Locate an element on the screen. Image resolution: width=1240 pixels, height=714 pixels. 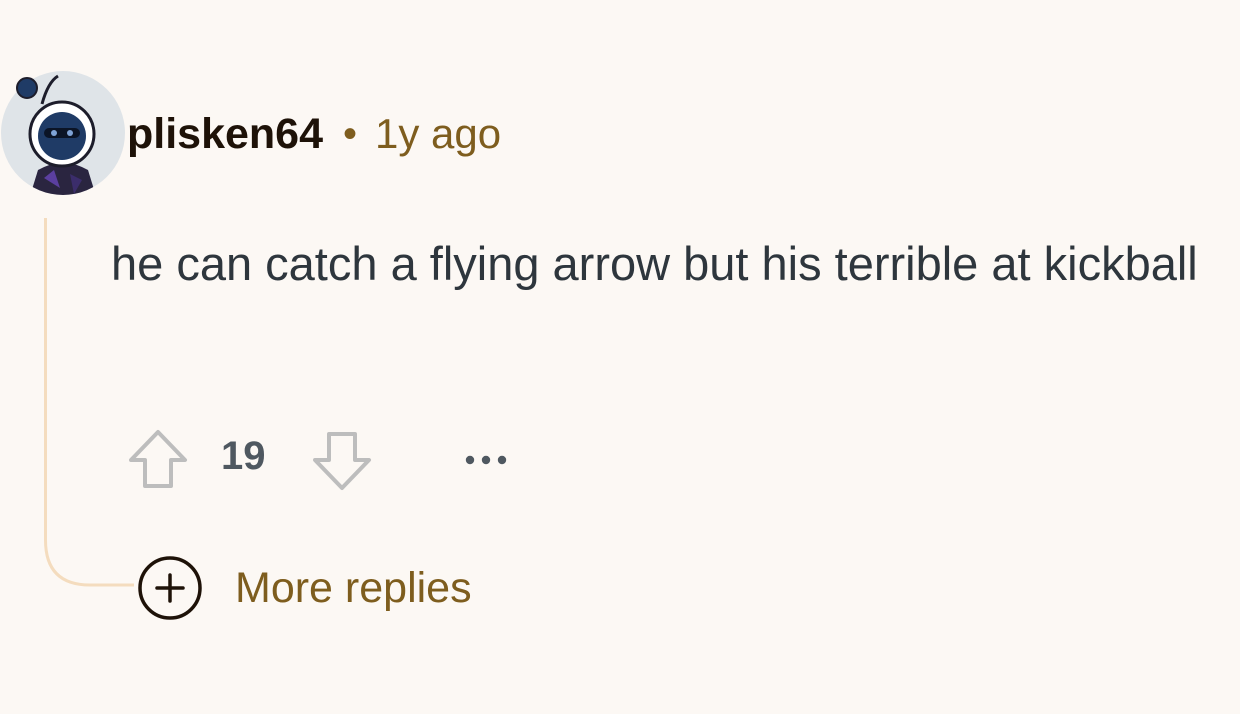
plus-circle-icon is located at coordinates (170, 588).